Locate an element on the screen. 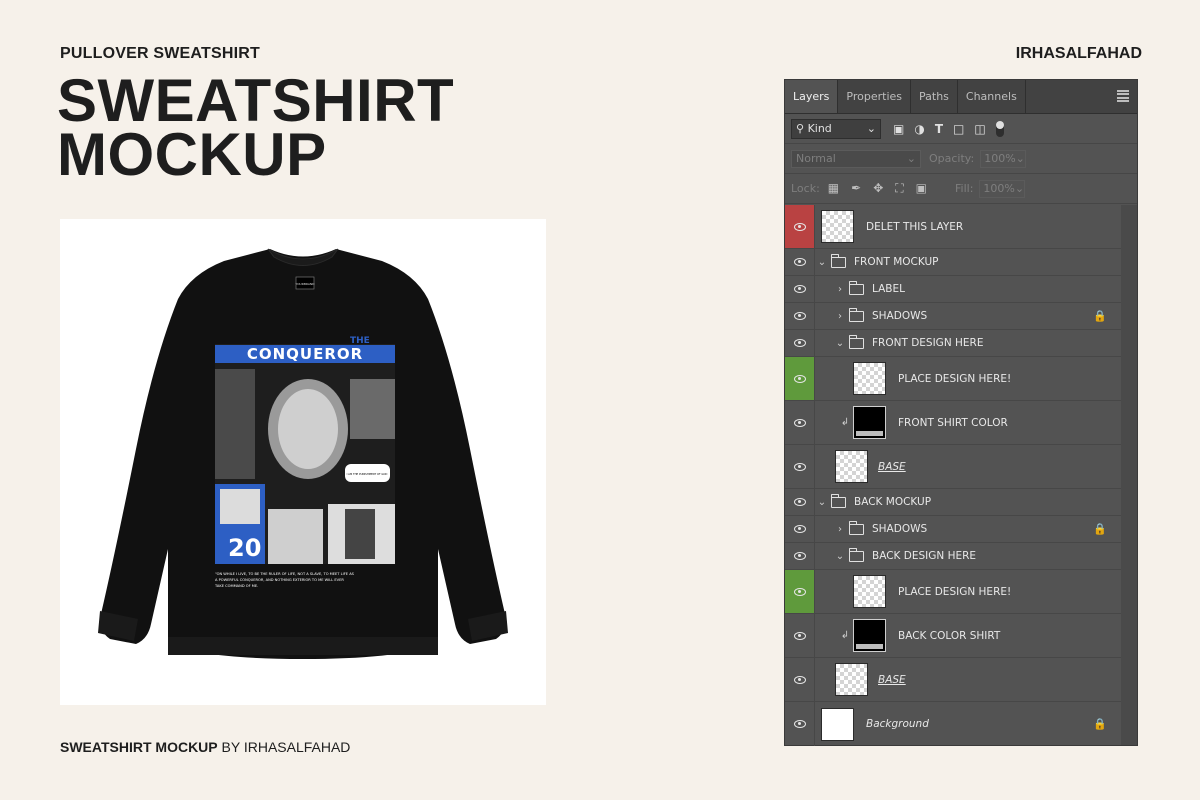 Image resolution: width=1200 pixels, height=800 pixels. blend-mode-select: Normal ⌄ is located at coordinates (856, 158).